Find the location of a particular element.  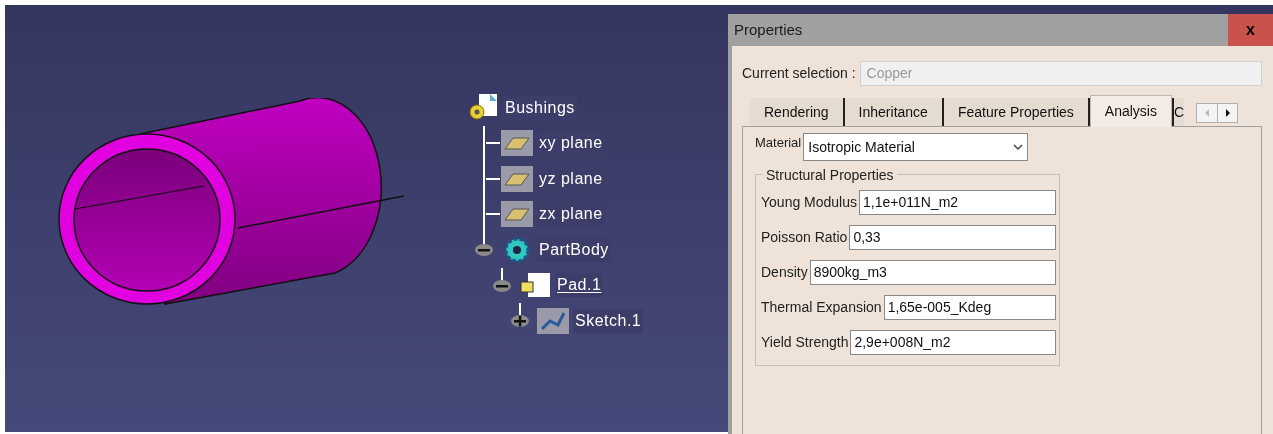

tree-item: Sketch.1 is located at coordinates (608, 320).